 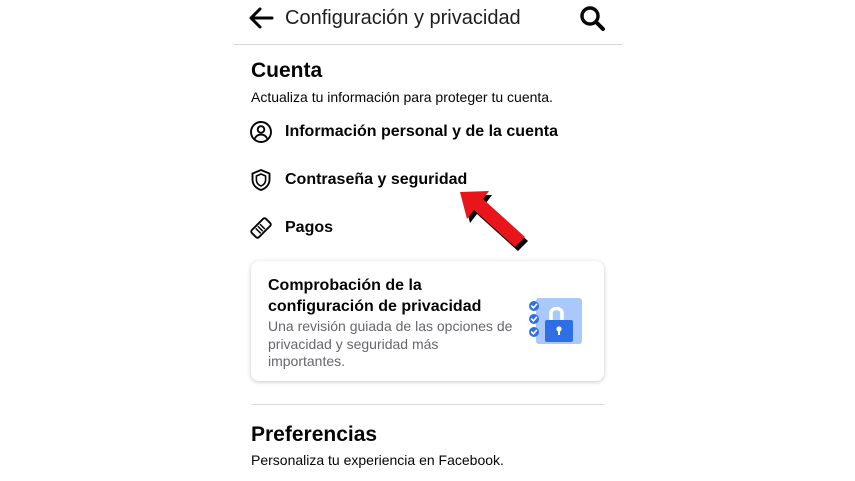 I want to click on menu-item-password-security: Contraseña y seguridad, so click(x=426, y=180).